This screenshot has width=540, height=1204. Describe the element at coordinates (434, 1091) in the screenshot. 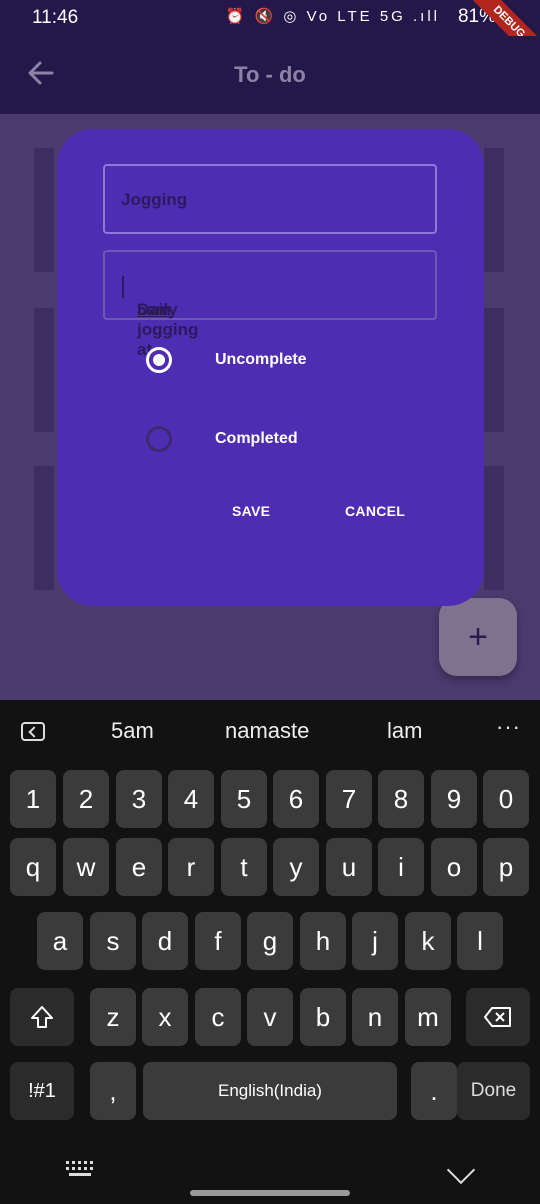

I see `key-period: .` at that location.